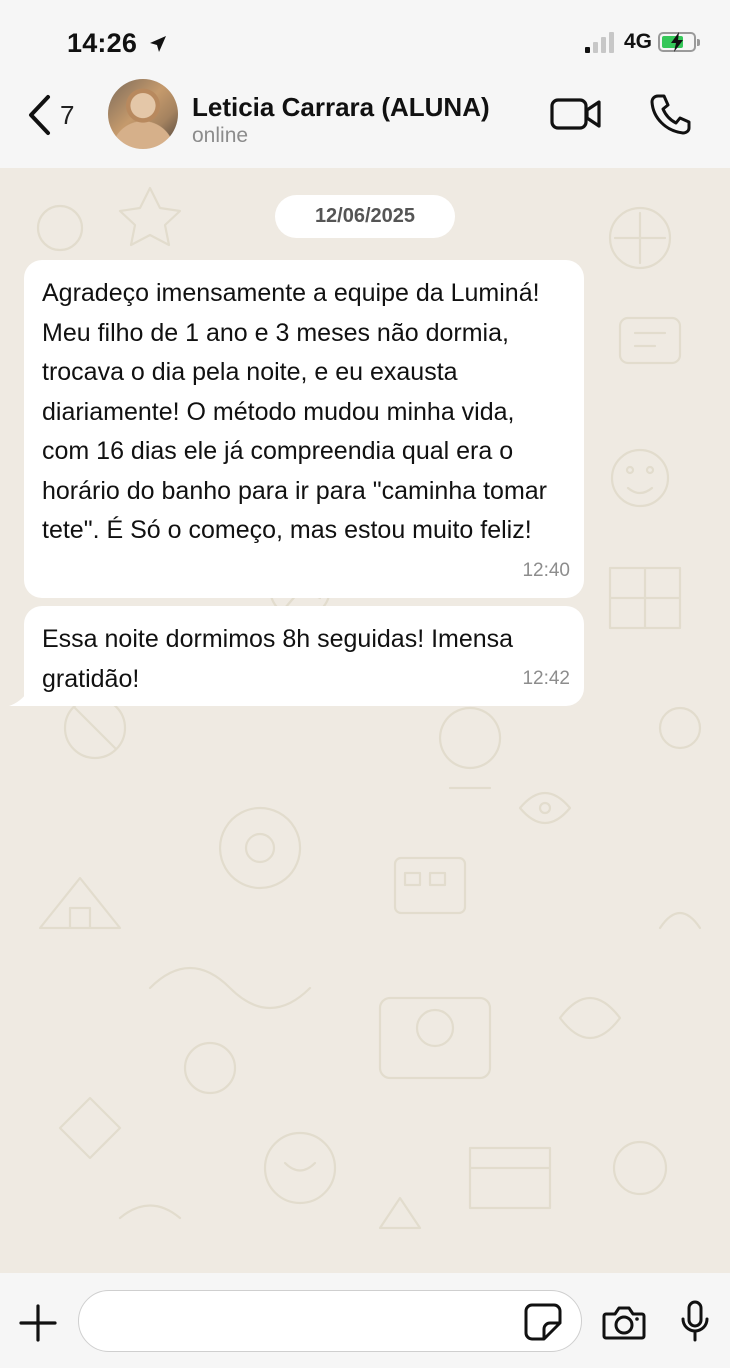 The width and height of the screenshot is (730, 1368). I want to click on unread-count: 7, so click(67, 114).